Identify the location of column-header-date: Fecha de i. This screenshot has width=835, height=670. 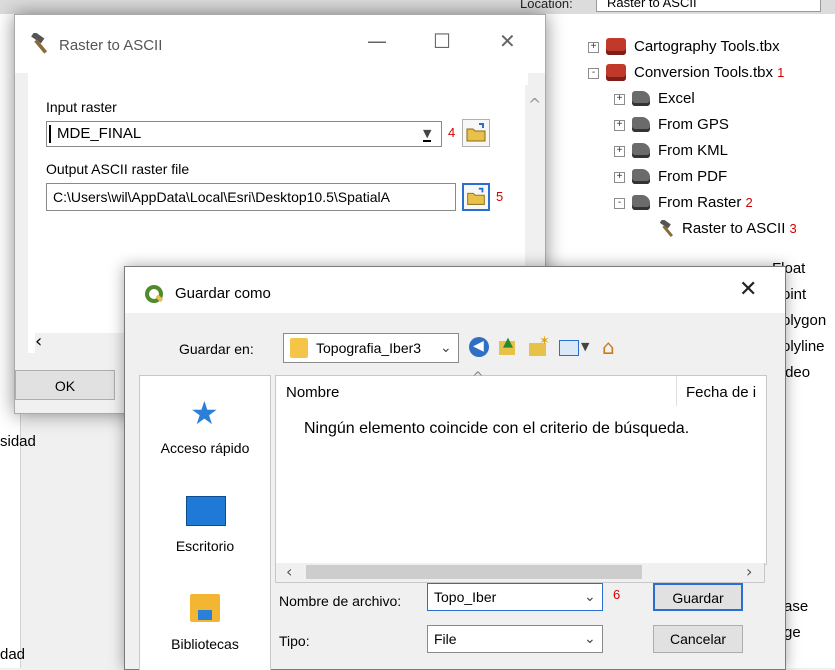
(721, 392).